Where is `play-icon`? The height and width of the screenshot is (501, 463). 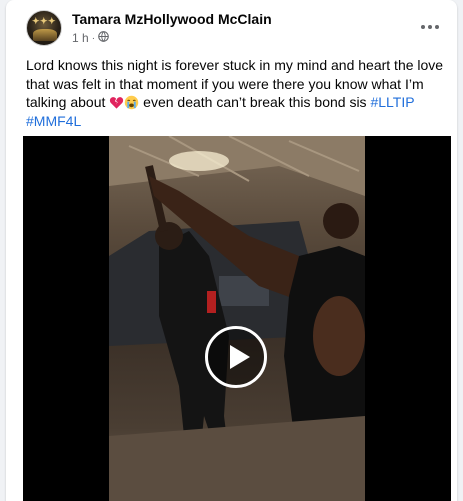
play-icon is located at coordinates (240, 357).